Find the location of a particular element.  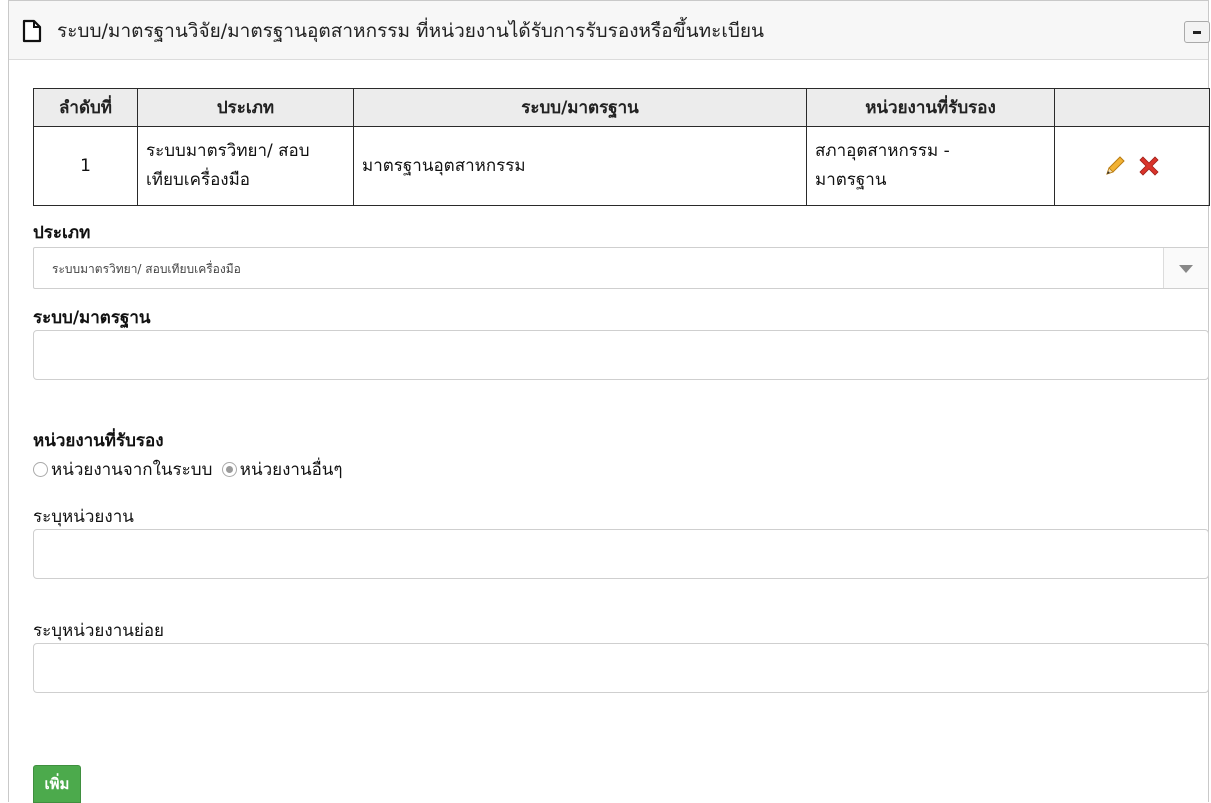

org-label: ระบุหน่วยงาน is located at coordinates (83, 517).